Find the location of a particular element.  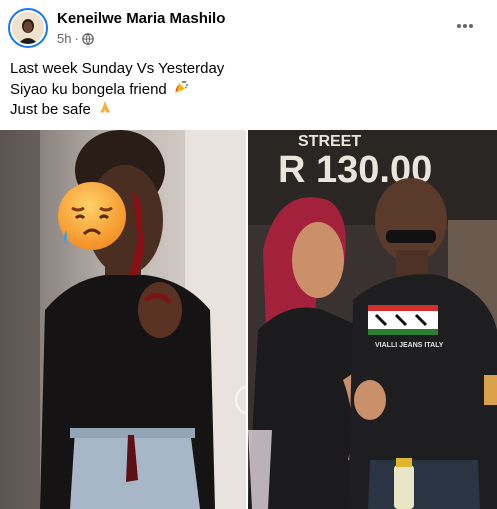

post-text-line-2: Siyao ku bongela friend is located at coordinates (117, 89).